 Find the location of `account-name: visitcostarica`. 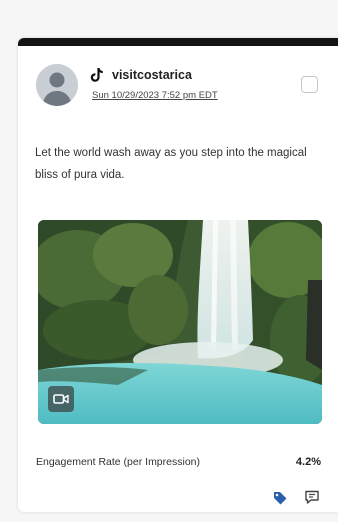

account-name: visitcostarica is located at coordinates (152, 75).